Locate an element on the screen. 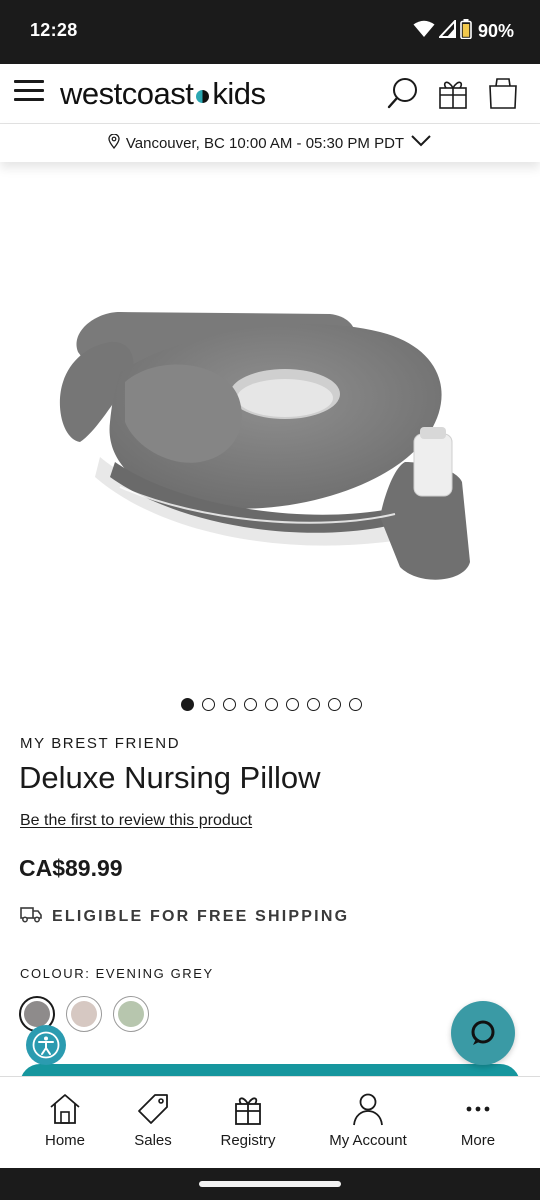 This screenshot has width=540, height=1200. logo-dot is located at coordinates (203, 96).